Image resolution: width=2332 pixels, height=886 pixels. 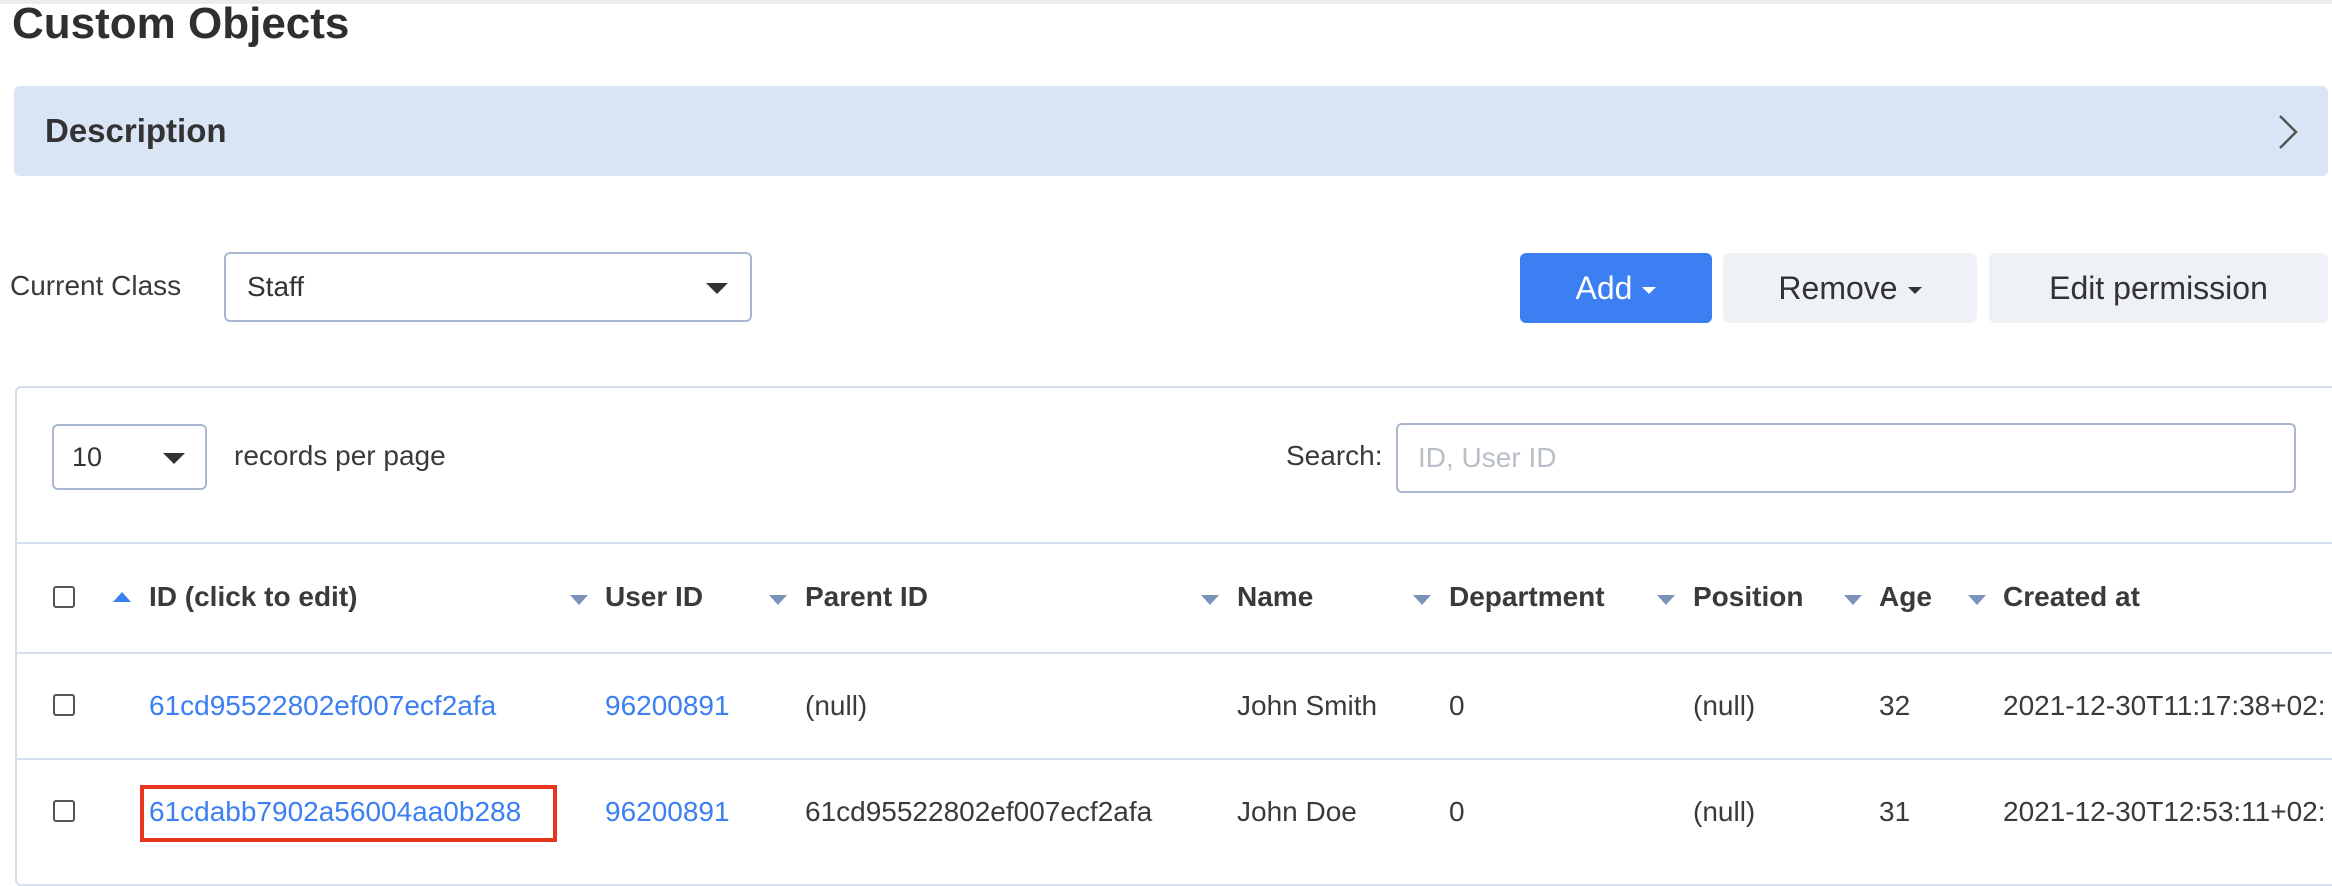 I want to click on column-header-user-id: User ID, so click(x=654, y=597).